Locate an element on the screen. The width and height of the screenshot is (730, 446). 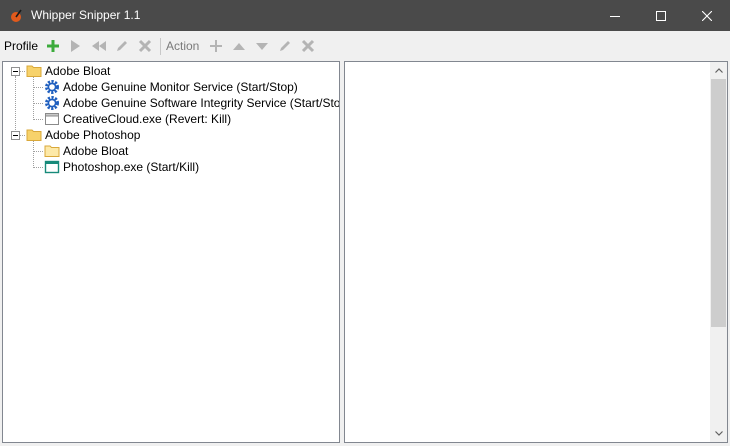
edit-action-button is located at coordinates (285, 46).